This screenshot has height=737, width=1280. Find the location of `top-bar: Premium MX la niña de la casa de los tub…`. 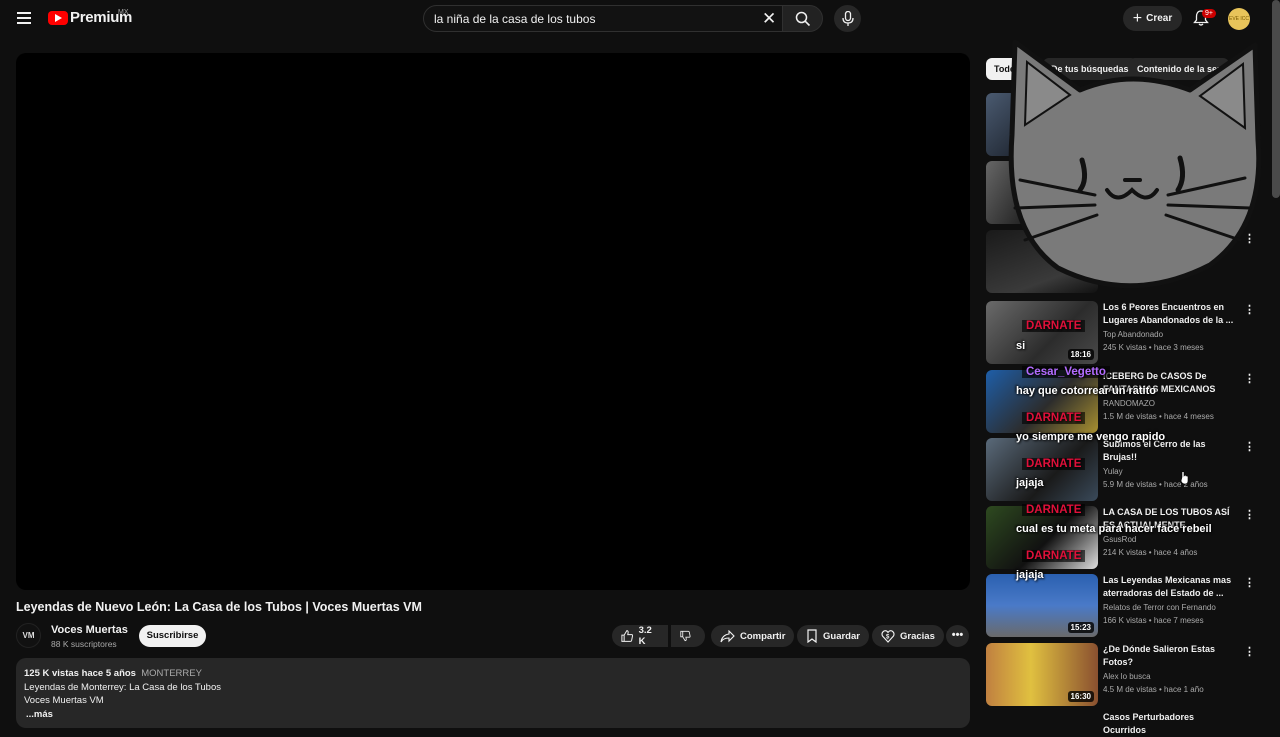

top-bar: Premium MX la niña de la casa de los tub… is located at coordinates (640, 19).